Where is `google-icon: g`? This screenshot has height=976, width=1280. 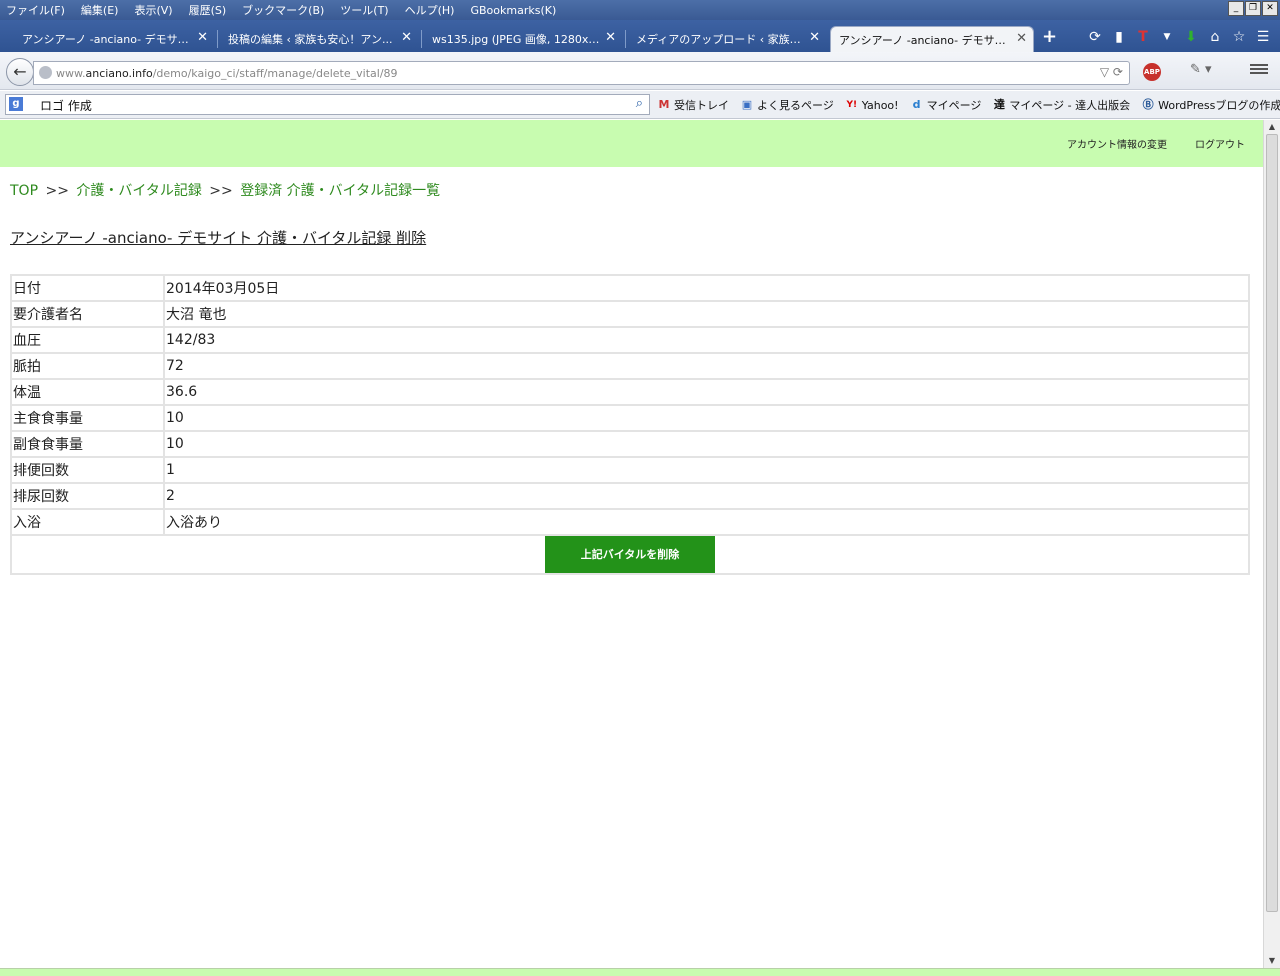 google-icon: g is located at coordinates (16, 104).